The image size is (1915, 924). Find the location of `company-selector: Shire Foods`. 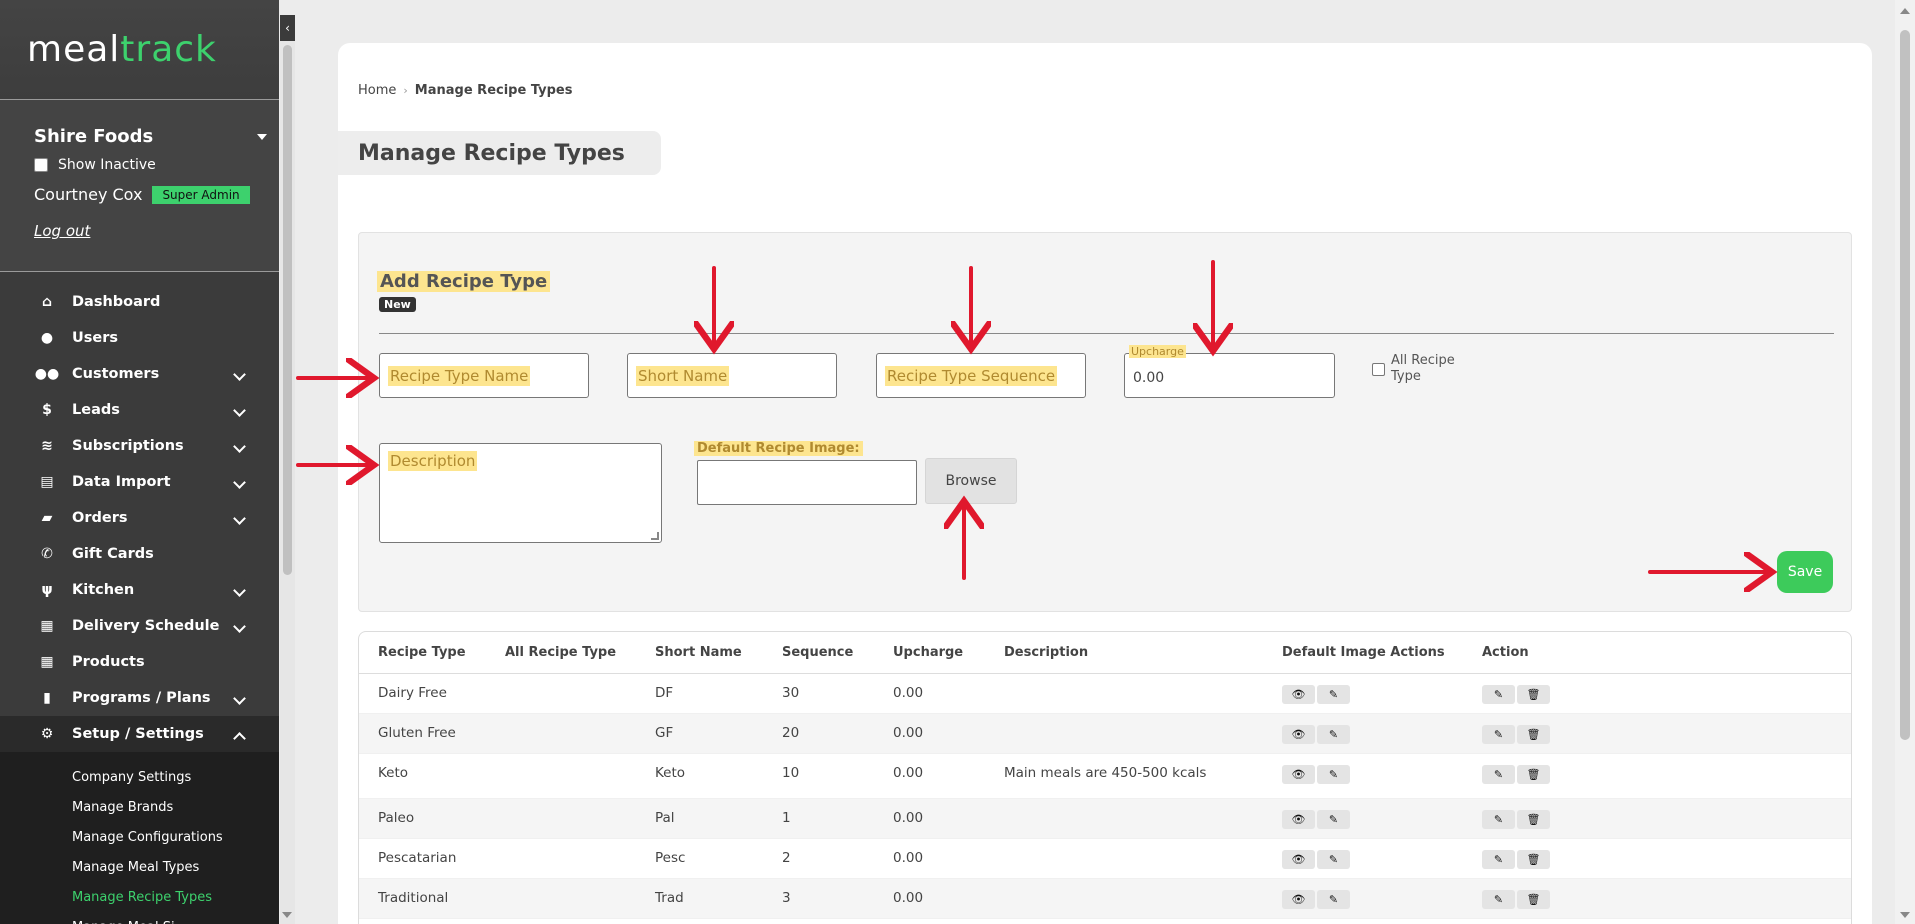

company-selector: Shire Foods is located at coordinates (151, 136).